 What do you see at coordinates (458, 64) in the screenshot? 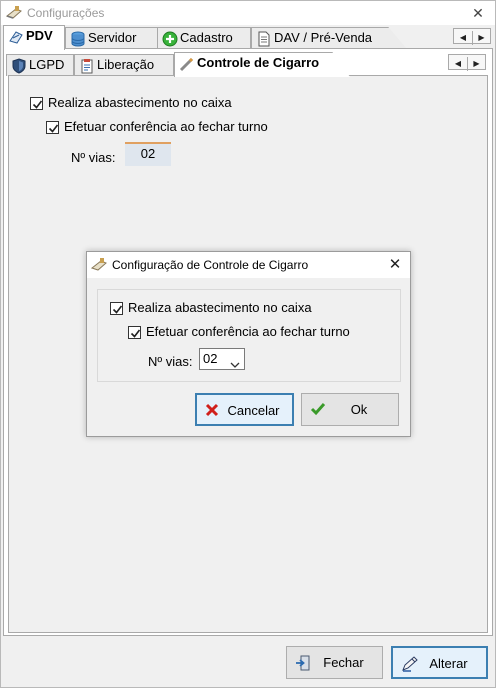
I see `subtab-scroll-left-icon: ◀` at bounding box center [458, 64].